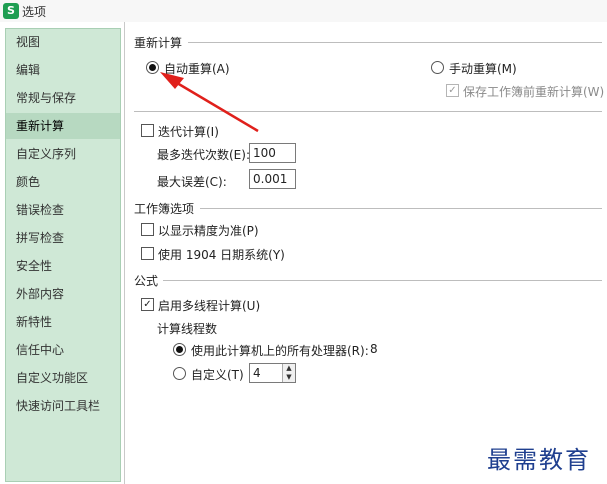 The image size is (607, 484). Describe the element at coordinates (539, 460) in the screenshot. I see `watermark-logo: 最需教育` at that location.